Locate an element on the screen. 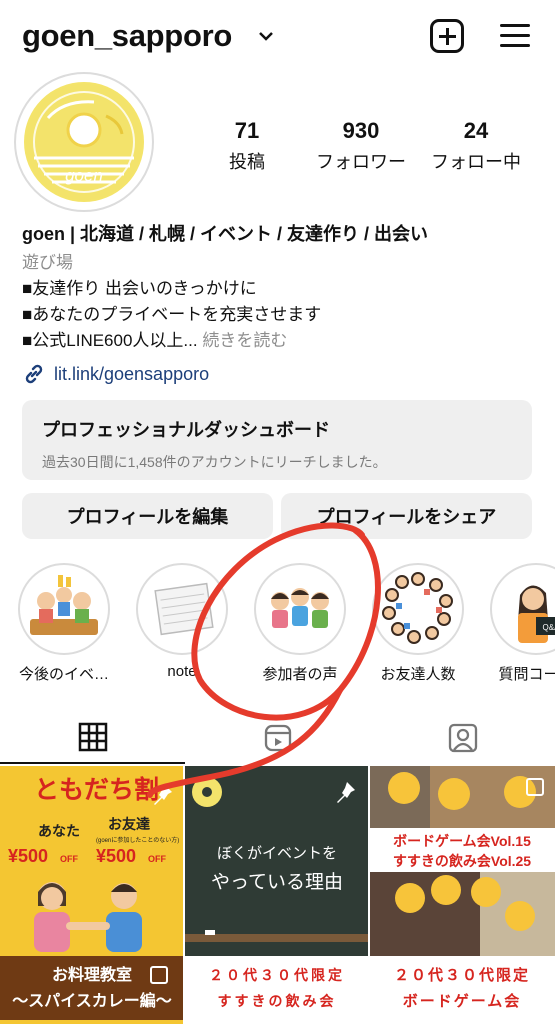 The width and height of the screenshot is (555, 1024). username: goen_sapporo is located at coordinates (127, 36).